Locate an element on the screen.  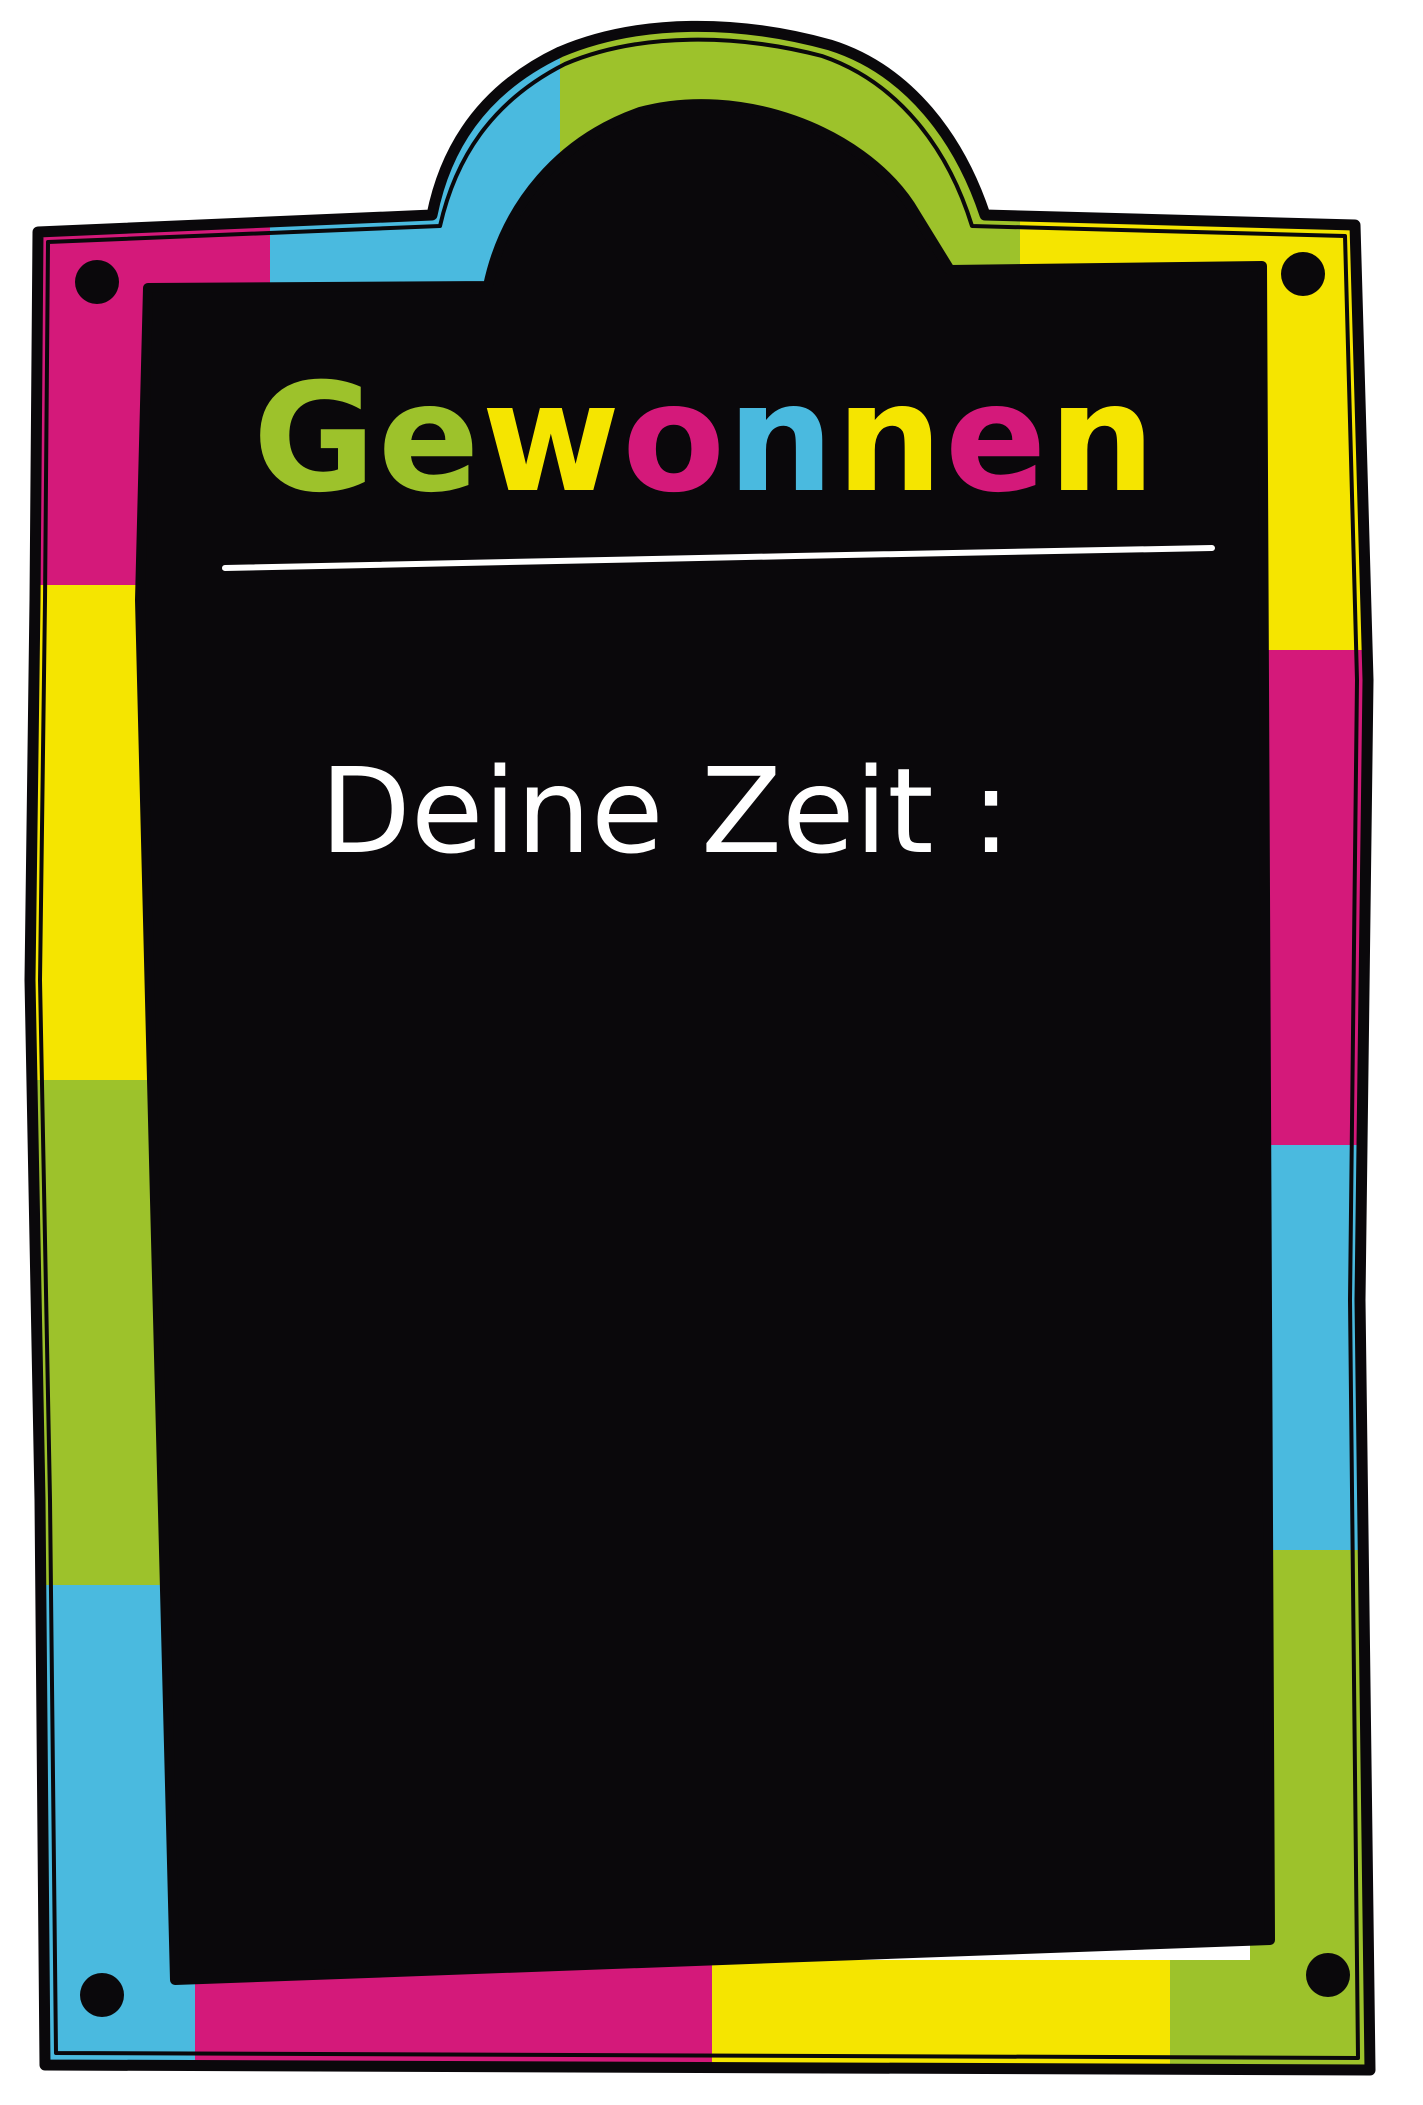
frame-segment-right-blue is located at coordinates (1310, 1350).